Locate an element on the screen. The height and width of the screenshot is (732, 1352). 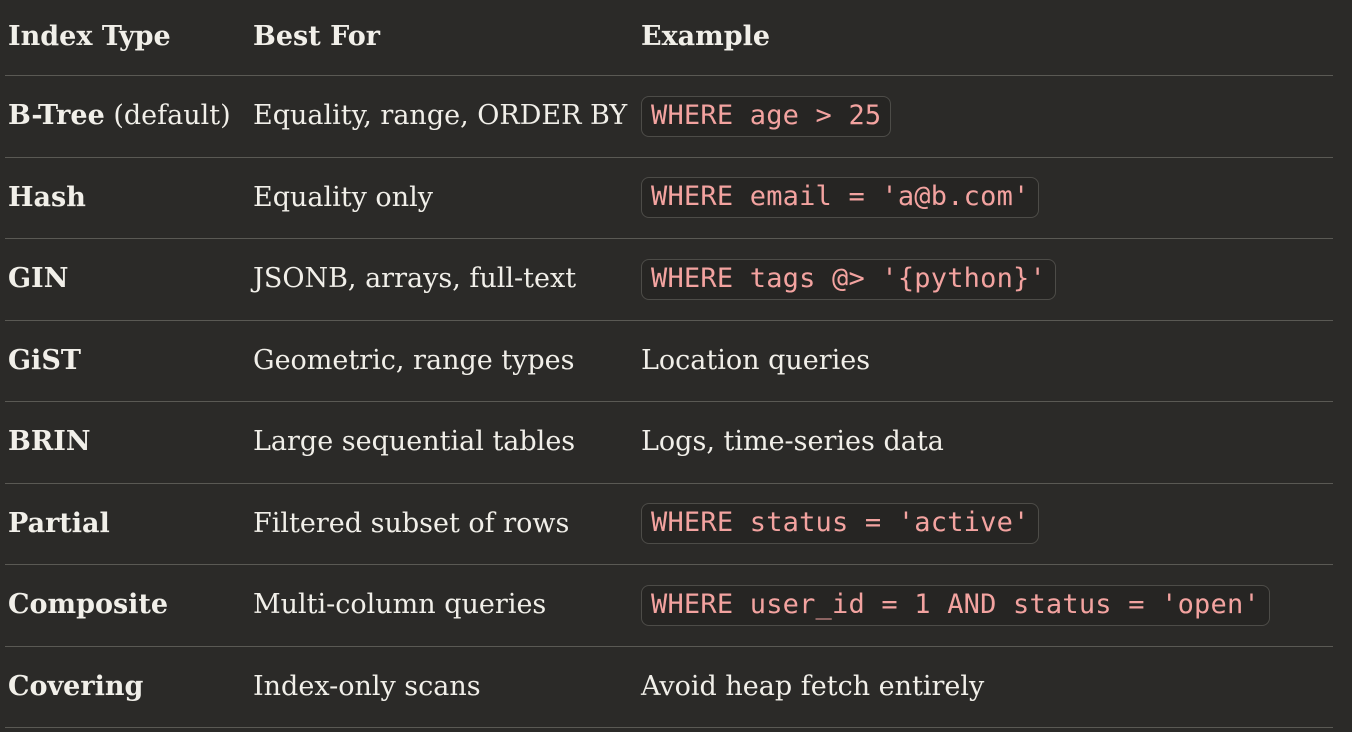
index-type-name: Covering is located at coordinates (76, 686).